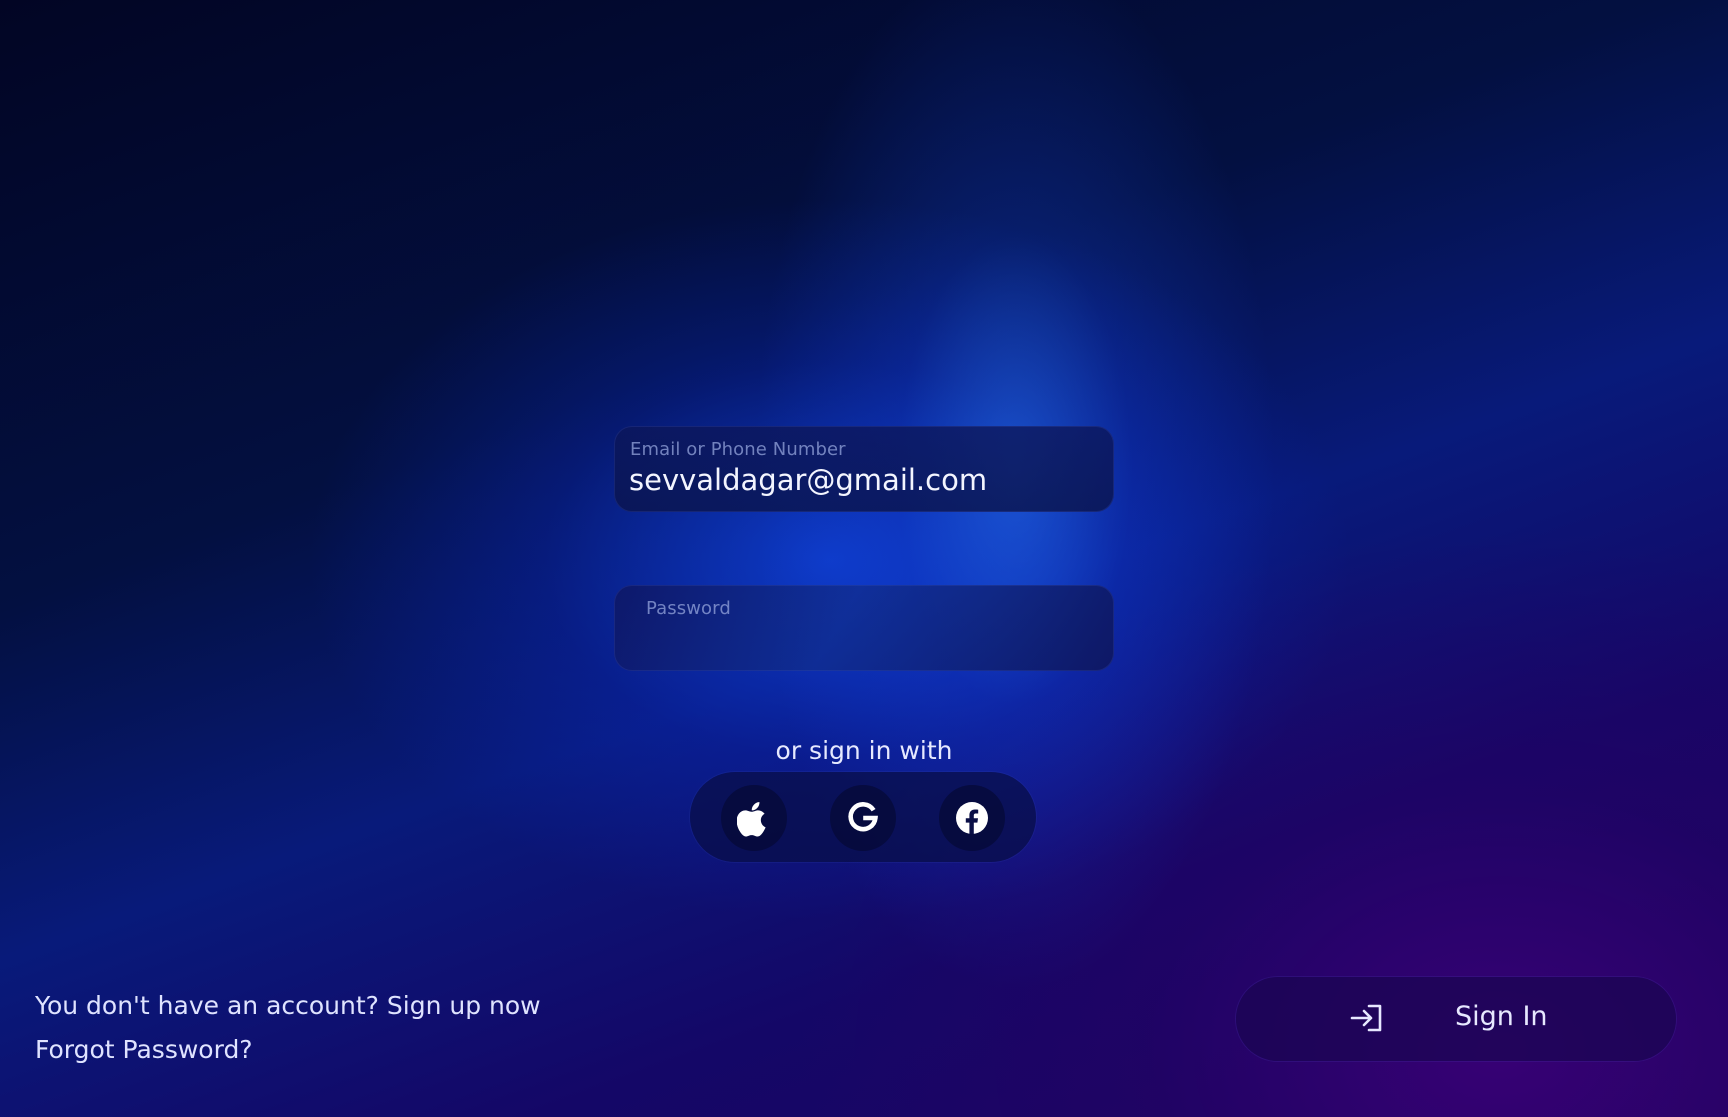 The image size is (1728, 1117). I want to click on email-field: Email or Phone Number, so click(864, 469).